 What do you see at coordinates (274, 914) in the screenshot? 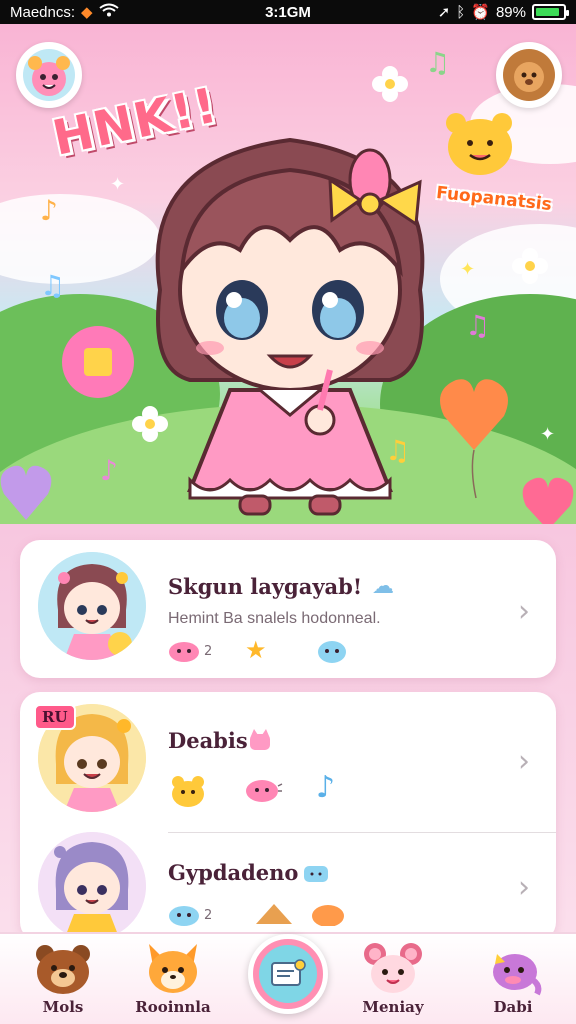
I see `star-ribbon-icon` at bounding box center [274, 914].